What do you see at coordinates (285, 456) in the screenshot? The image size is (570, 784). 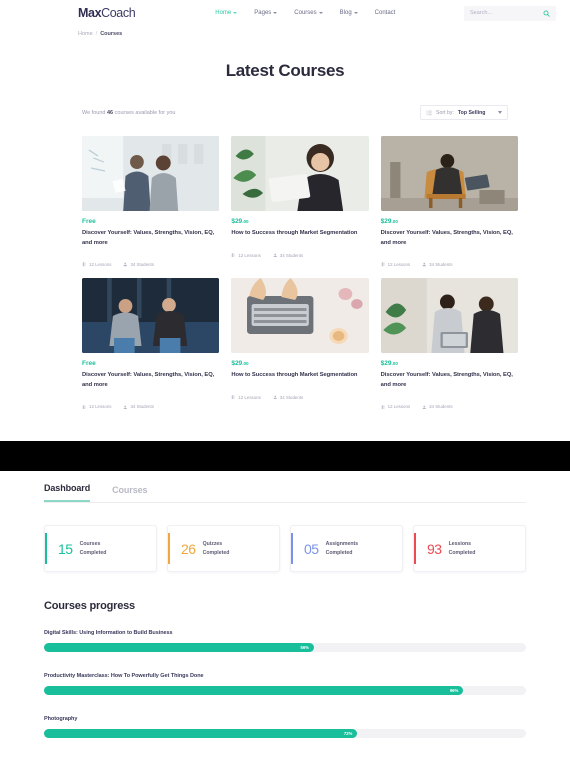 I see `section-divider-band` at bounding box center [285, 456].